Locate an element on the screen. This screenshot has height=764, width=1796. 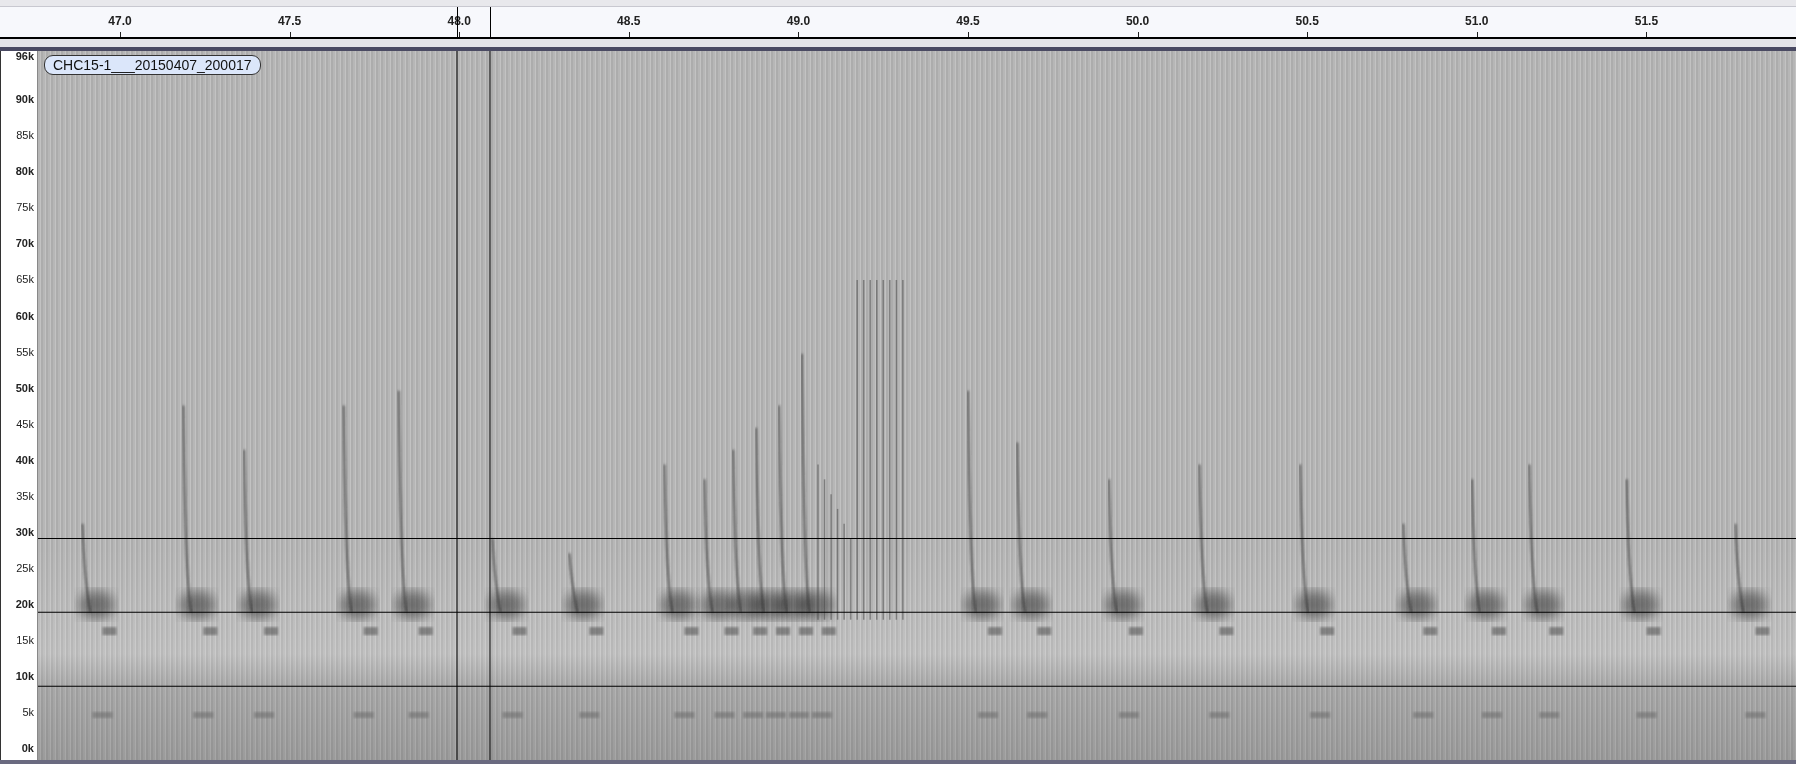
time-tick-label: 49.0 is located at coordinates (798, 21).